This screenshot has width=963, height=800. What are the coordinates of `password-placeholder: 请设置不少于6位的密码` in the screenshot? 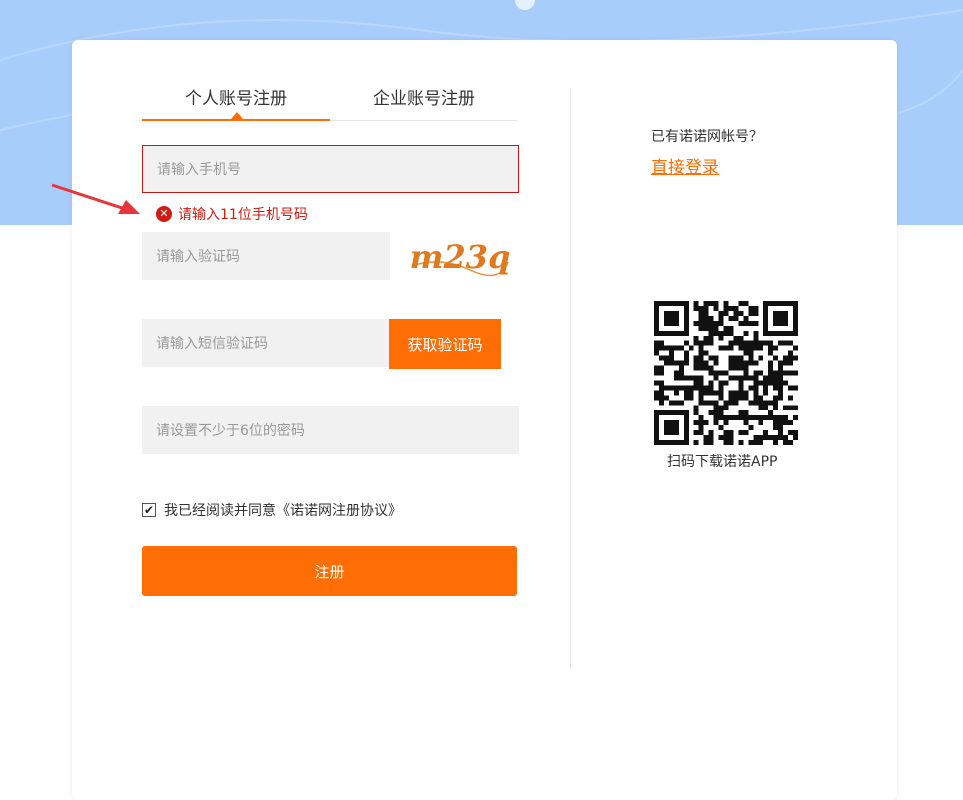 It's located at (230, 431).